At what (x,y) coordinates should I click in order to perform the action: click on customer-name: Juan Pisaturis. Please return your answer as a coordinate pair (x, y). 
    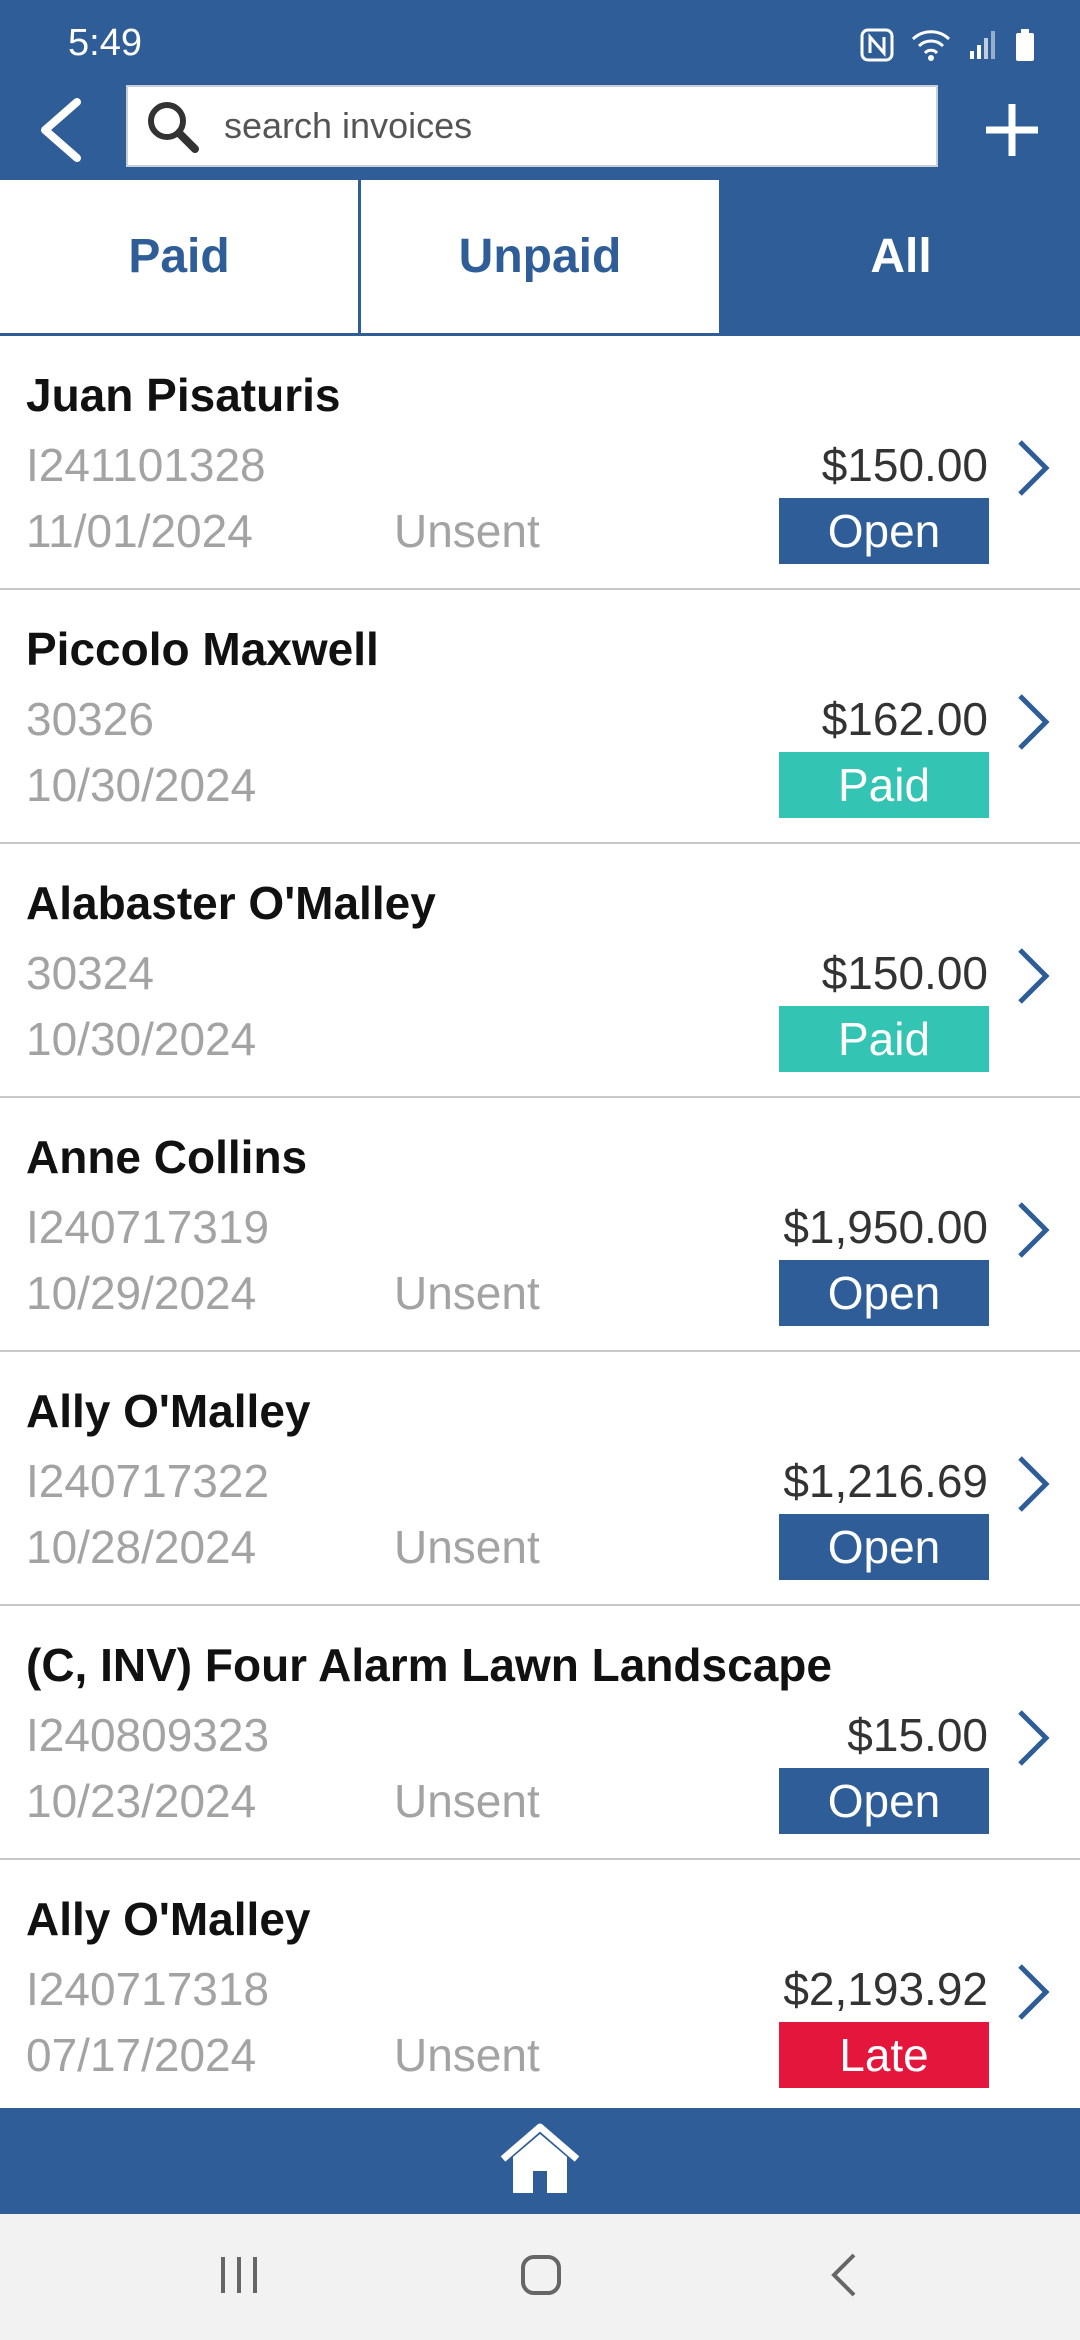
    Looking at the image, I should click on (183, 395).